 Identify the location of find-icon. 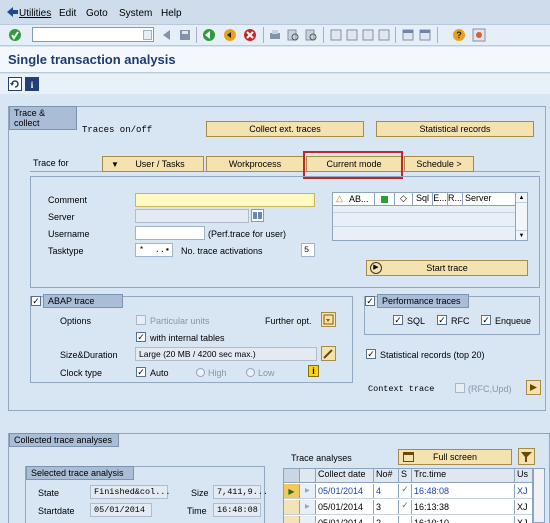
(293, 36).